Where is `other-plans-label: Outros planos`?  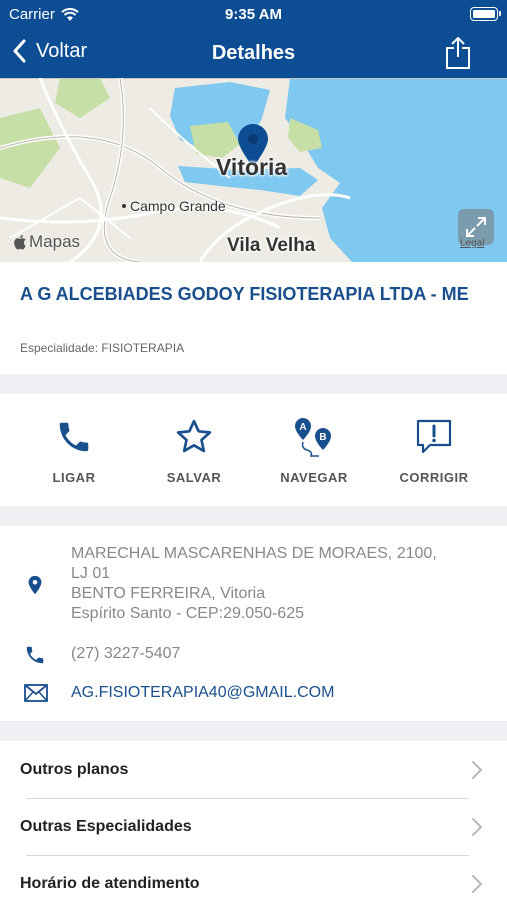 other-plans-label: Outros planos is located at coordinates (74, 769).